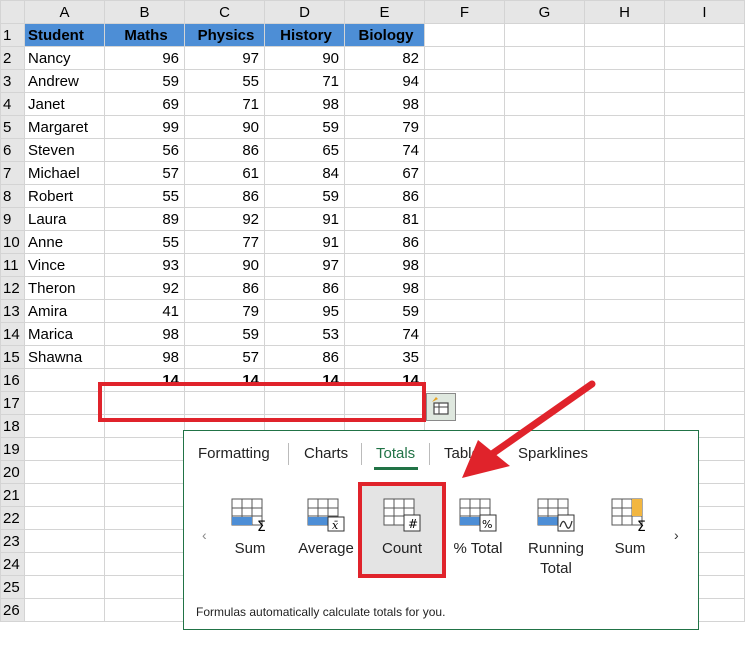 Image resolution: width=747 pixels, height=654 pixels. What do you see at coordinates (144, 265) in the screenshot?
I see `score-cell: 93` at bounding box center [144, 265].